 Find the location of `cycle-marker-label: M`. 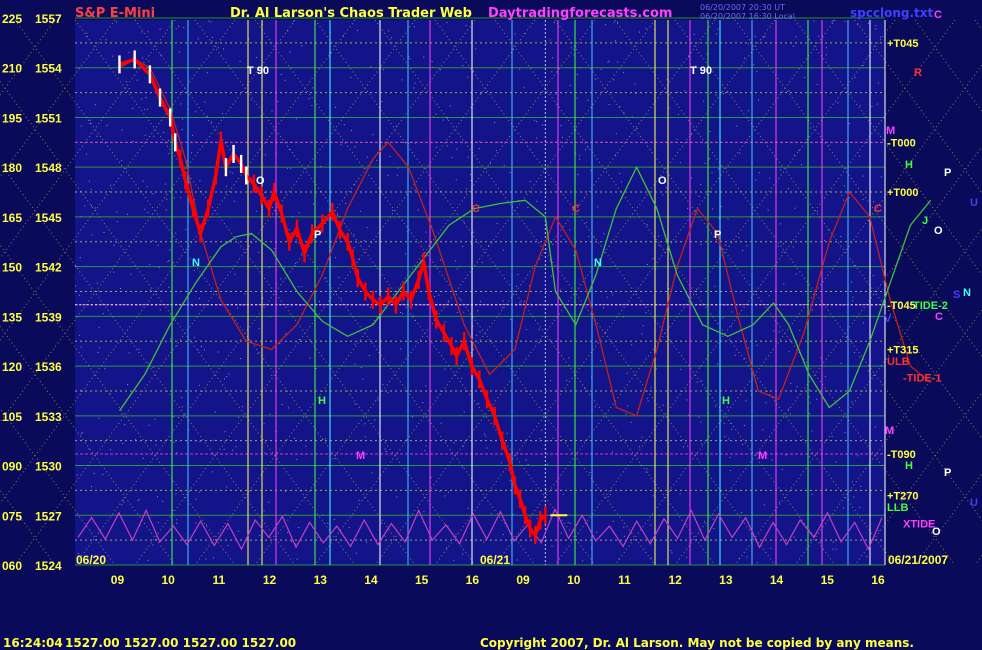

cycle-marker-label: M is located at coordinates (360, 456).